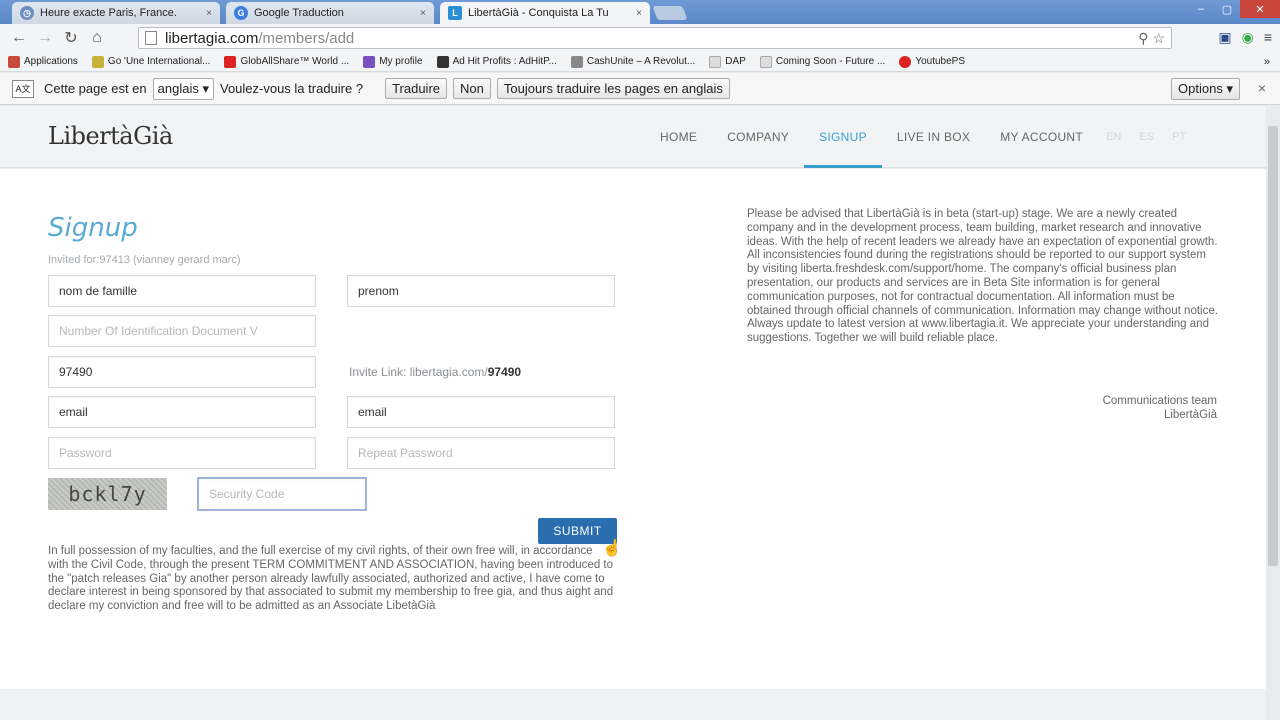 The image size is (1280, 720). I want to click on home-icon: ⌂, so click(97, 38).